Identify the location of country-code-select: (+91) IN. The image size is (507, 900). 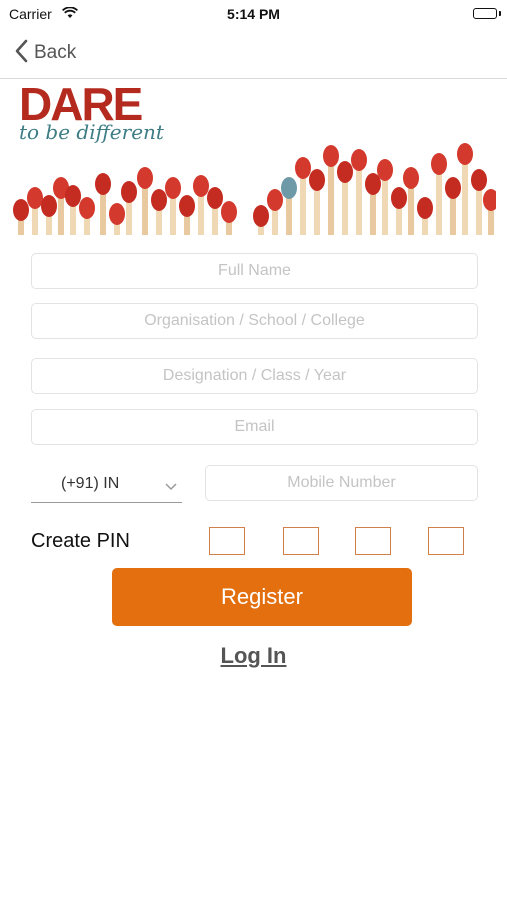
(106, 484).